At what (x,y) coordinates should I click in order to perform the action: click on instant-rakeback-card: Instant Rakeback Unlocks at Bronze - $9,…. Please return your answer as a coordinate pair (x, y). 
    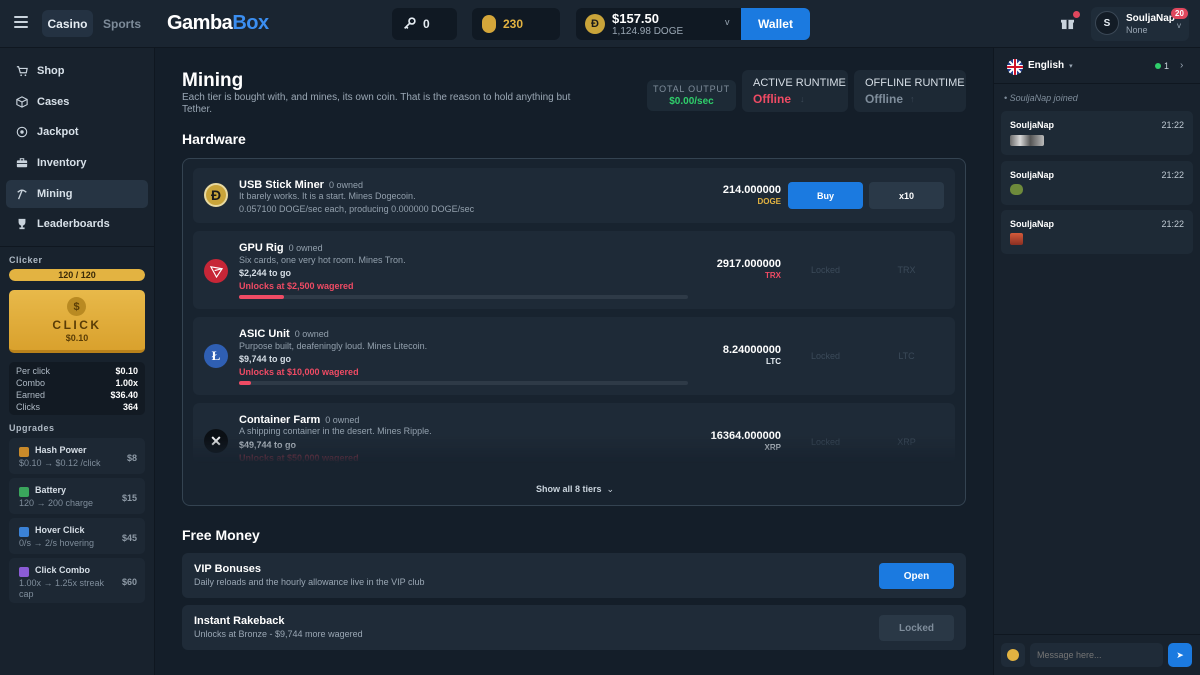
    Looking at the image, I should click on (574, 627).